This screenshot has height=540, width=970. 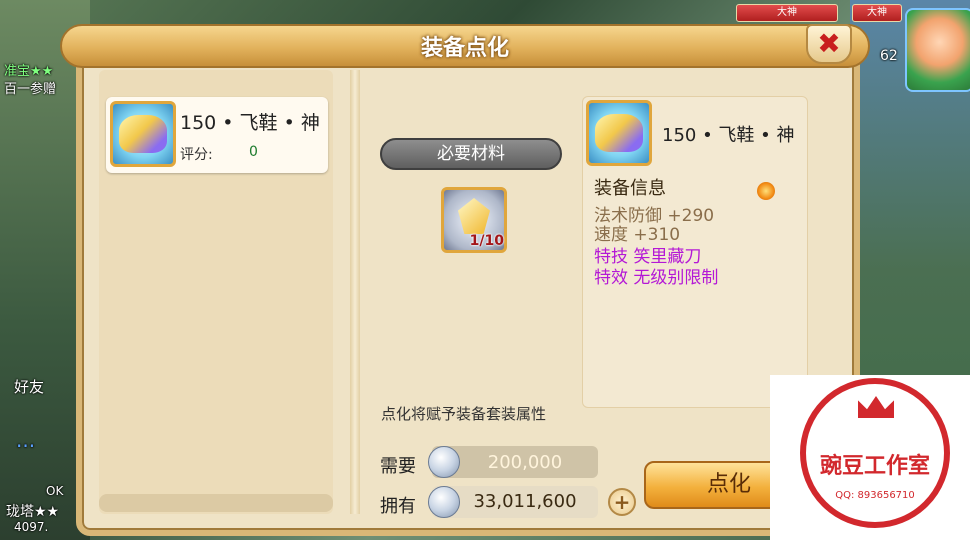 I want to click on score-value: 0, so click(x=253, y=152).